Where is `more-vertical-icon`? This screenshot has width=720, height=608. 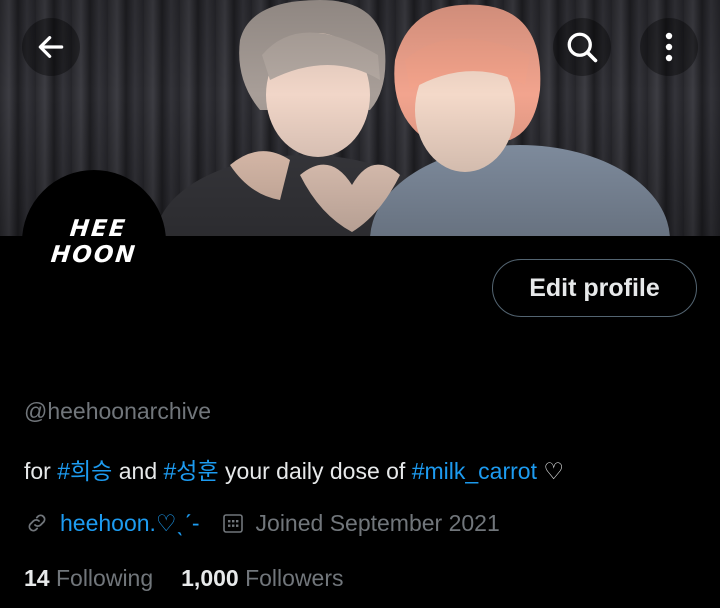
more-vertical-icon is located at coordinates (669, 47).